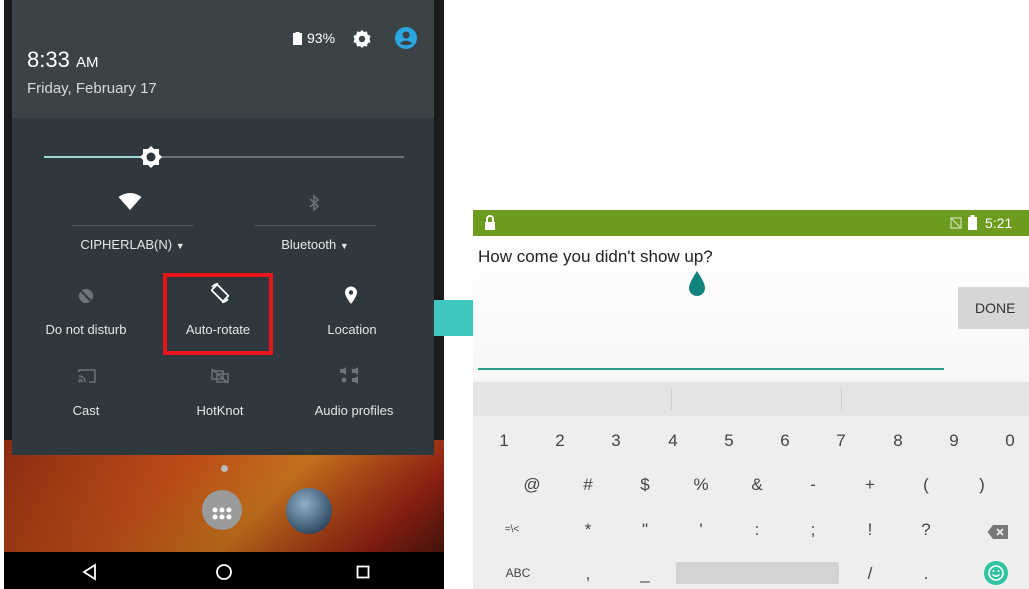 Image resolution: width=1029 pixels, height=589 pixels. I want to click on date-text: Friday, February 17, so click(92, 88).